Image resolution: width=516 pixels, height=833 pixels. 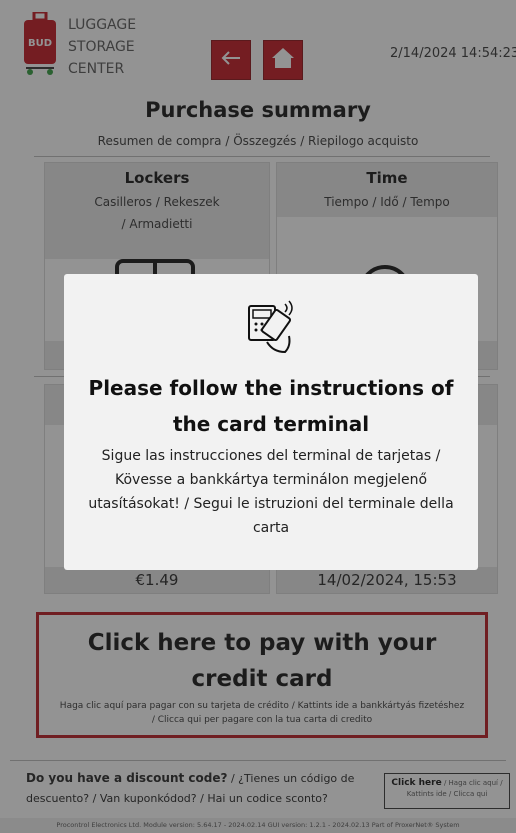 What do you see at coordinates (271, 326) in the screenshot?
I see `card-terminal-icon` at bounding box center [271, 326].